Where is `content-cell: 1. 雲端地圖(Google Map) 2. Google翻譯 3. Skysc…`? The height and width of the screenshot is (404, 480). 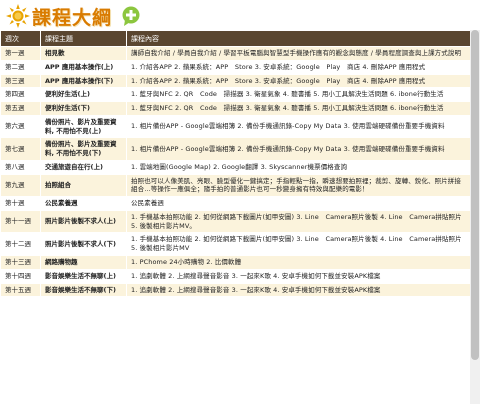 content-cell: 1. 雲端地圖(Google Map) 2. Google翻譯 3. Skysc… is located at coordinates (298, 167).